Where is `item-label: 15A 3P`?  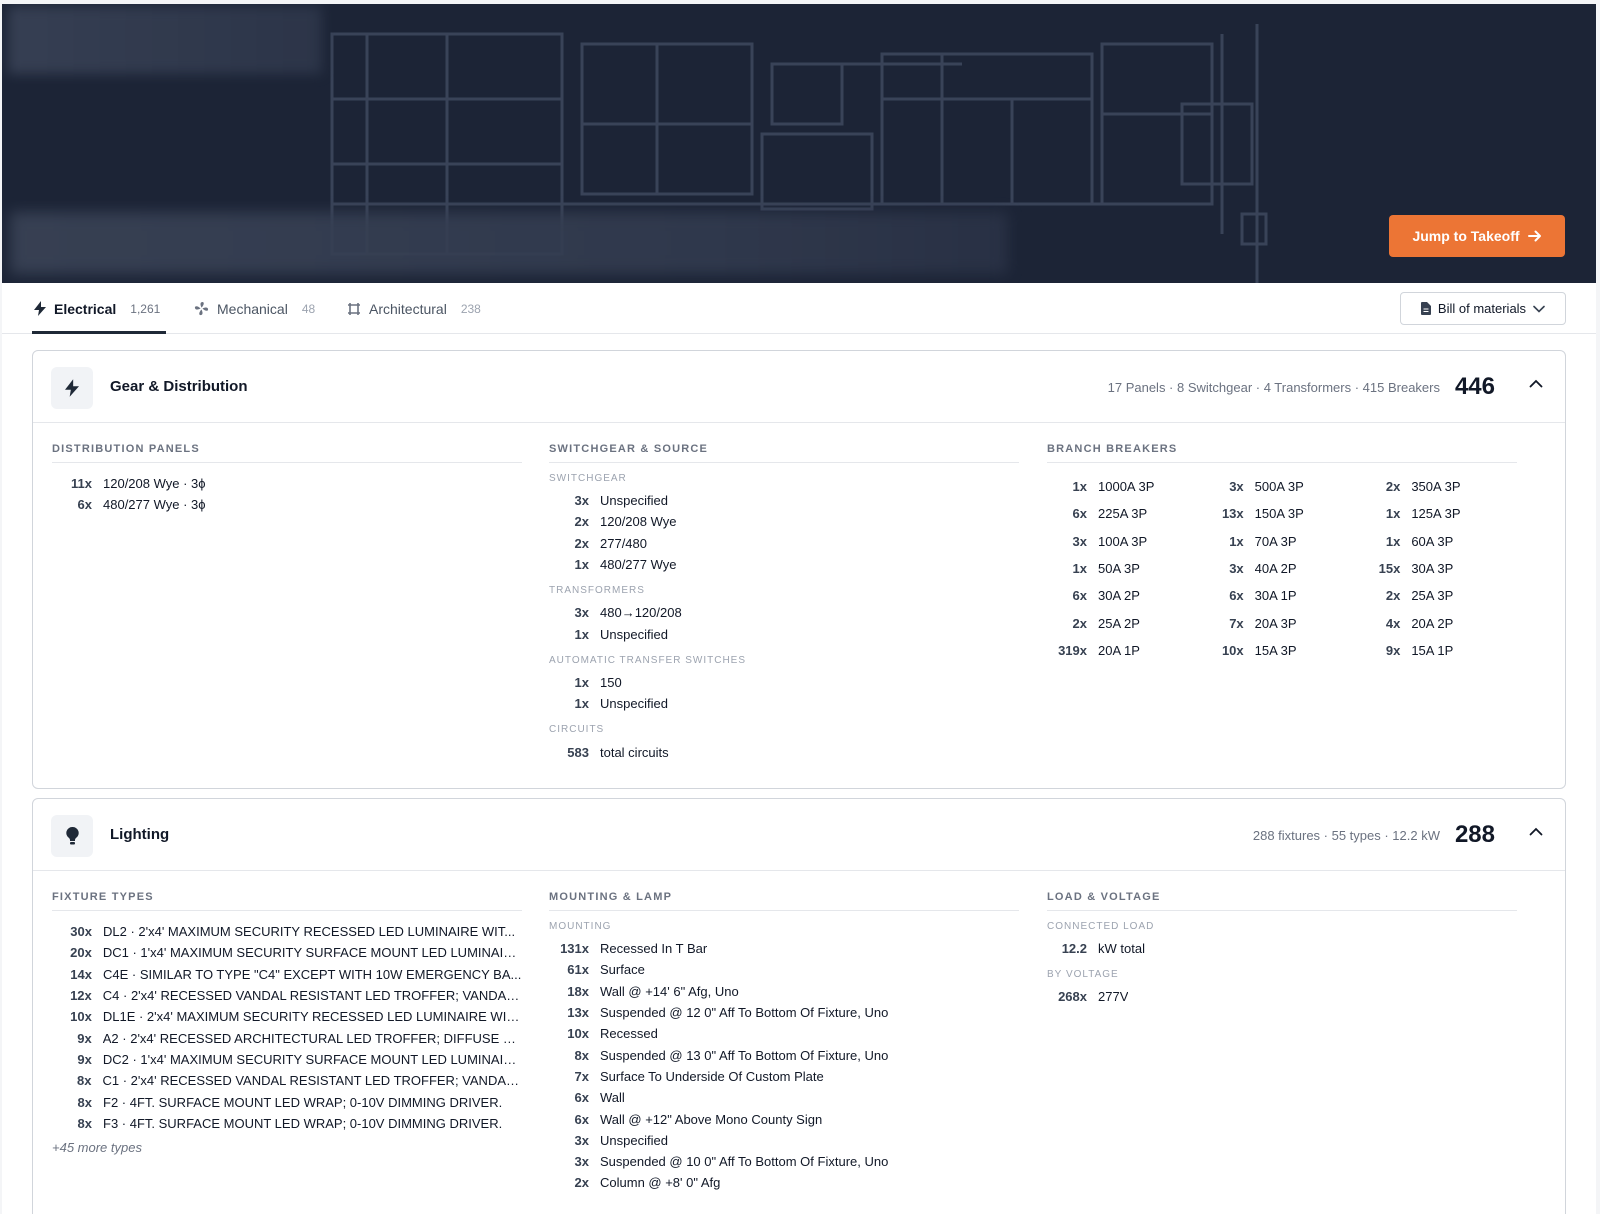
item-label: 15A 3P is located at coordinates (1275, 650).